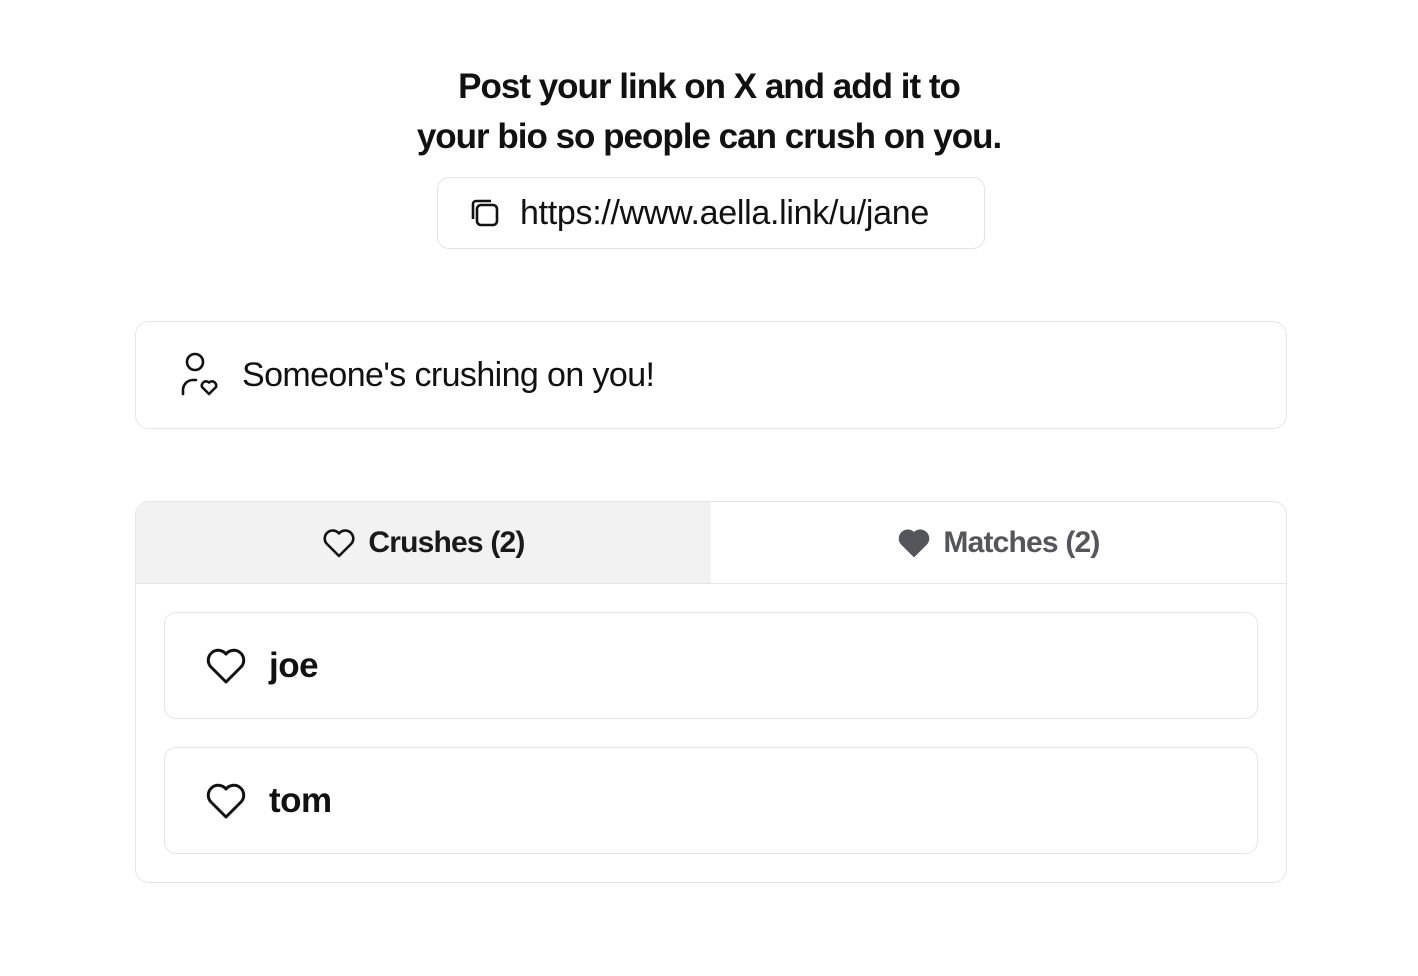 The image size is (1418, 976). I want to click on instructions-line-1: Post your link on X and add it to, so click(709, 86).